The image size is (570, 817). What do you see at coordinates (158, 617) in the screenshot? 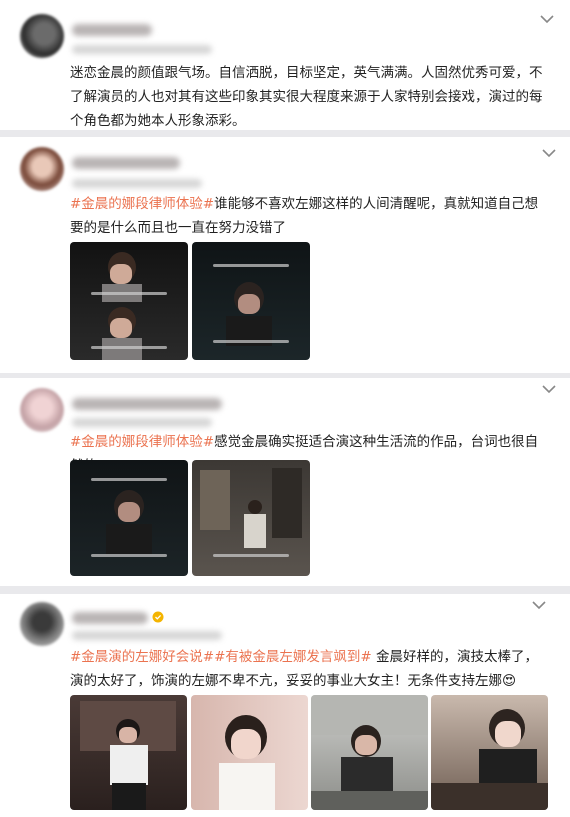
I see `gold-badge-icon` at bounding box center [158, 617].